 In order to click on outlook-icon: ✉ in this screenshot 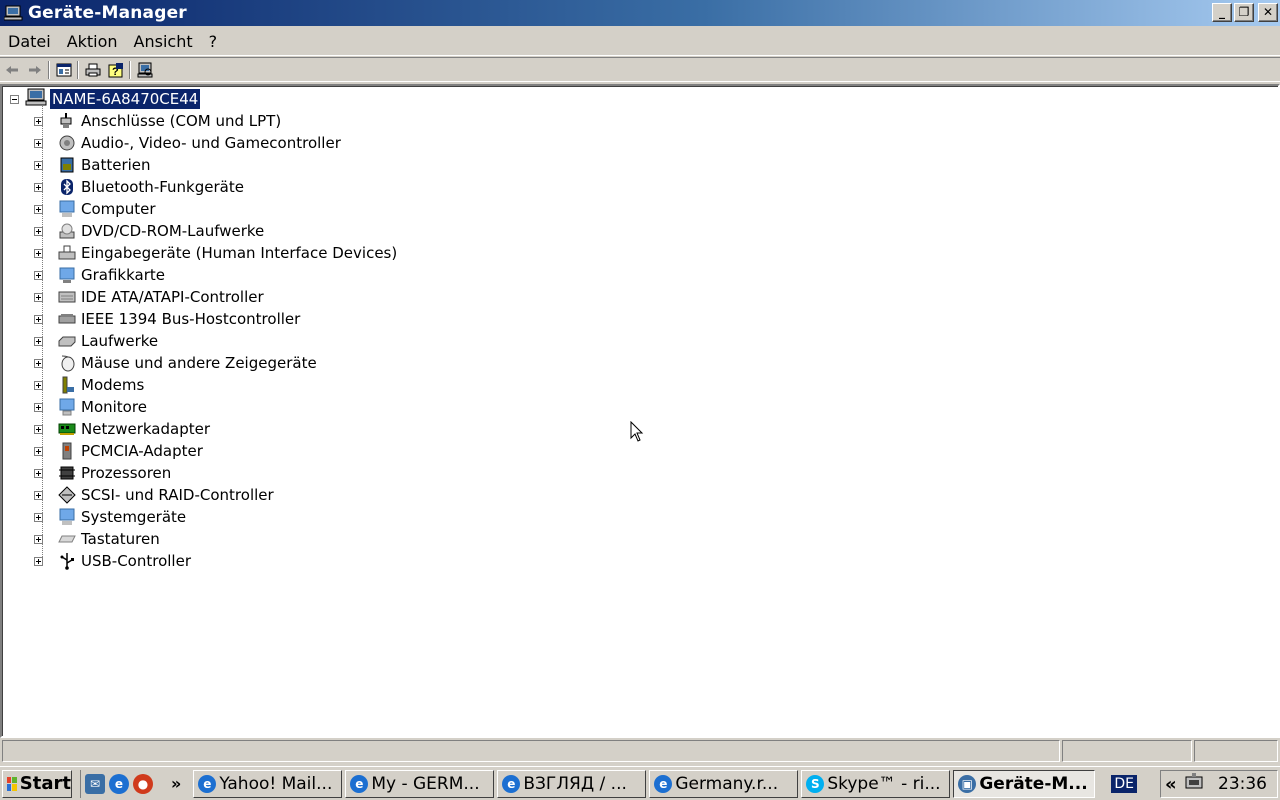, I will do `click(95, 783)`.